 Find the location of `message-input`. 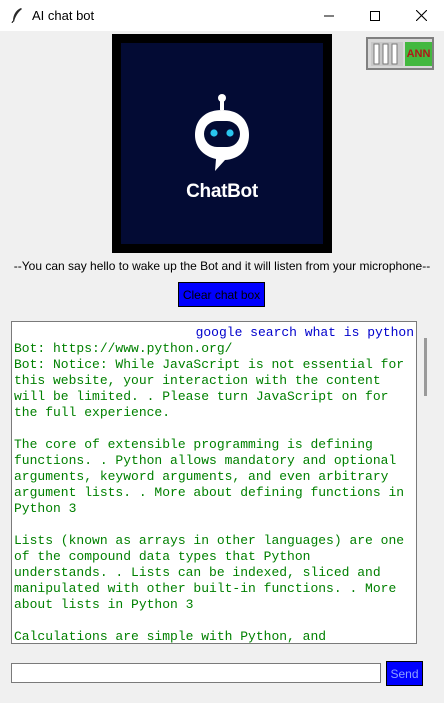

message-input is located at coordinates (196, 673).